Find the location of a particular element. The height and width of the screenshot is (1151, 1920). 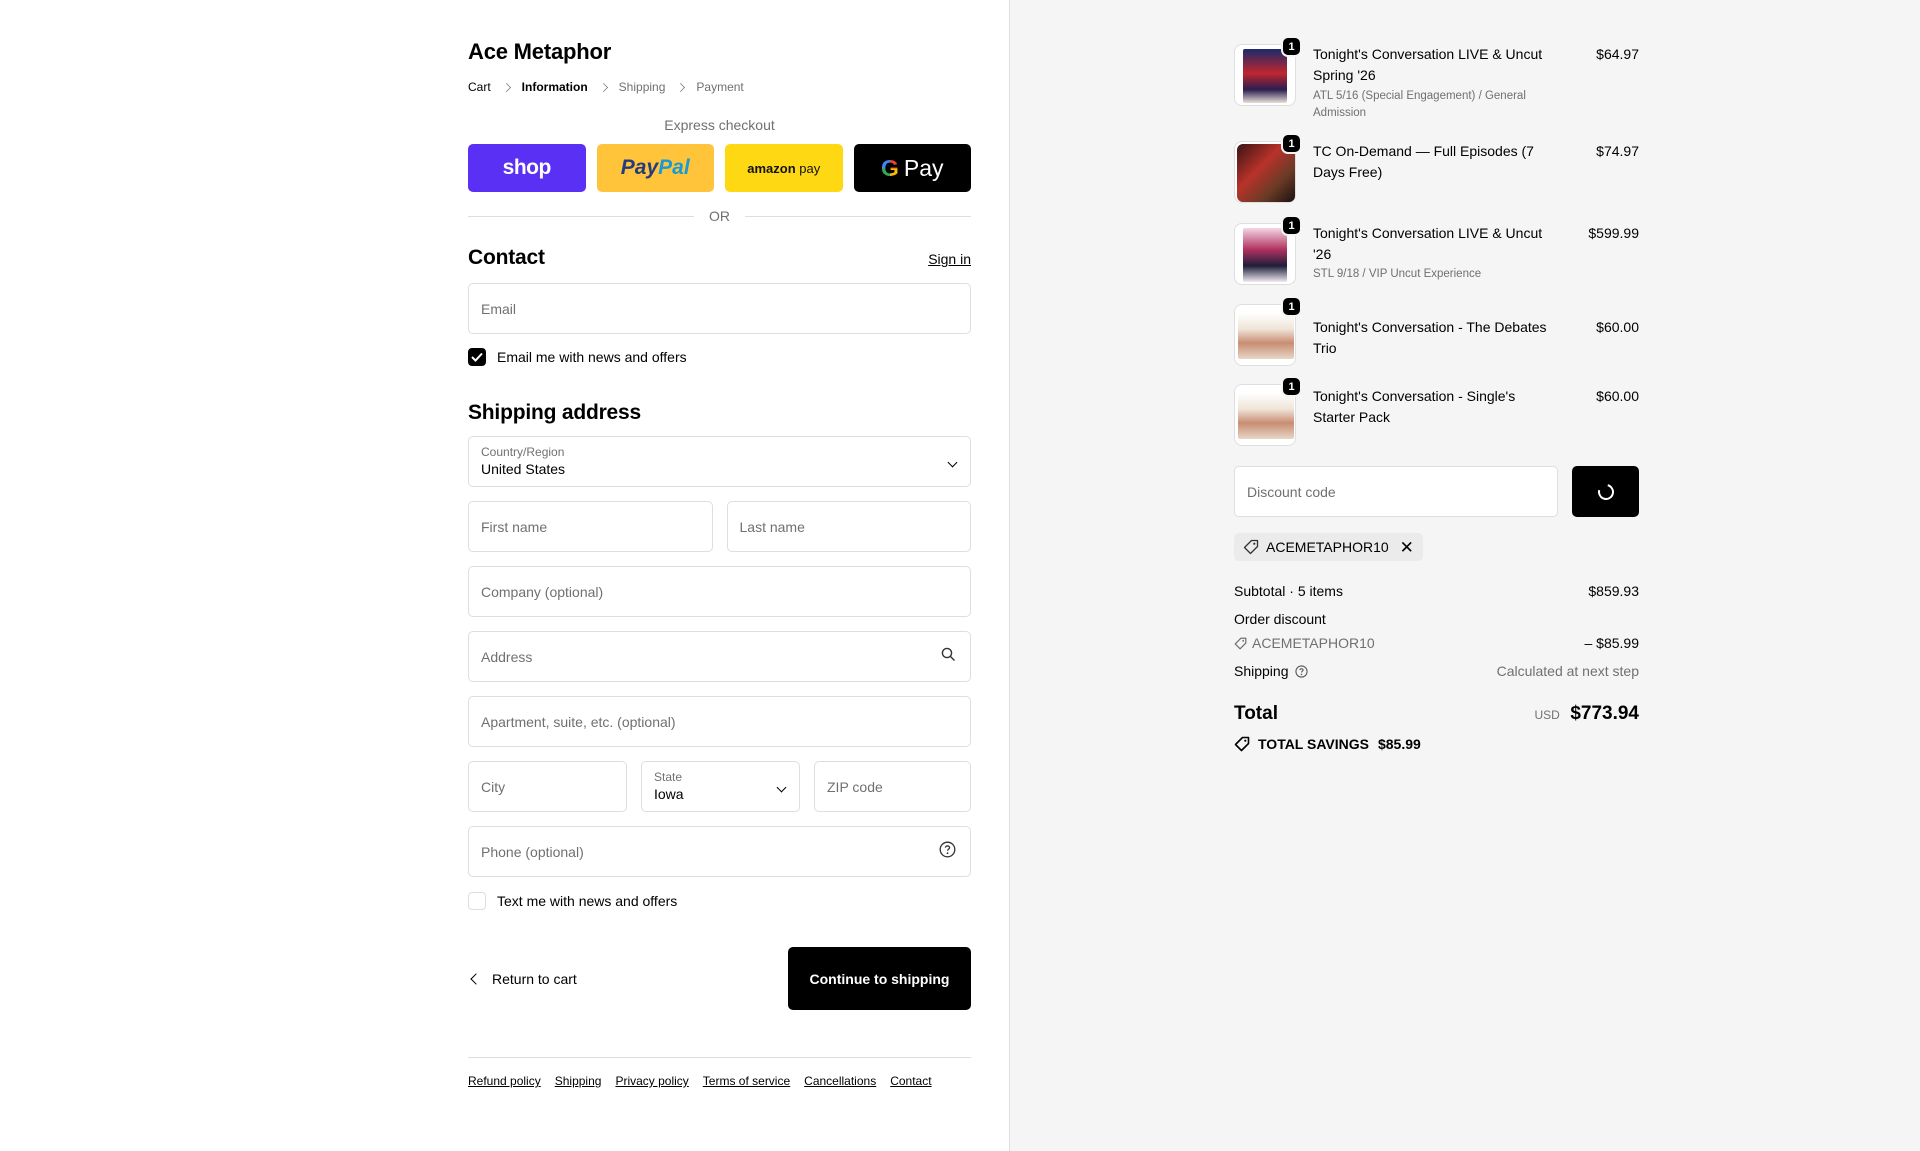

contact-header: Contact Sign in is located at coordinates (719, 258).